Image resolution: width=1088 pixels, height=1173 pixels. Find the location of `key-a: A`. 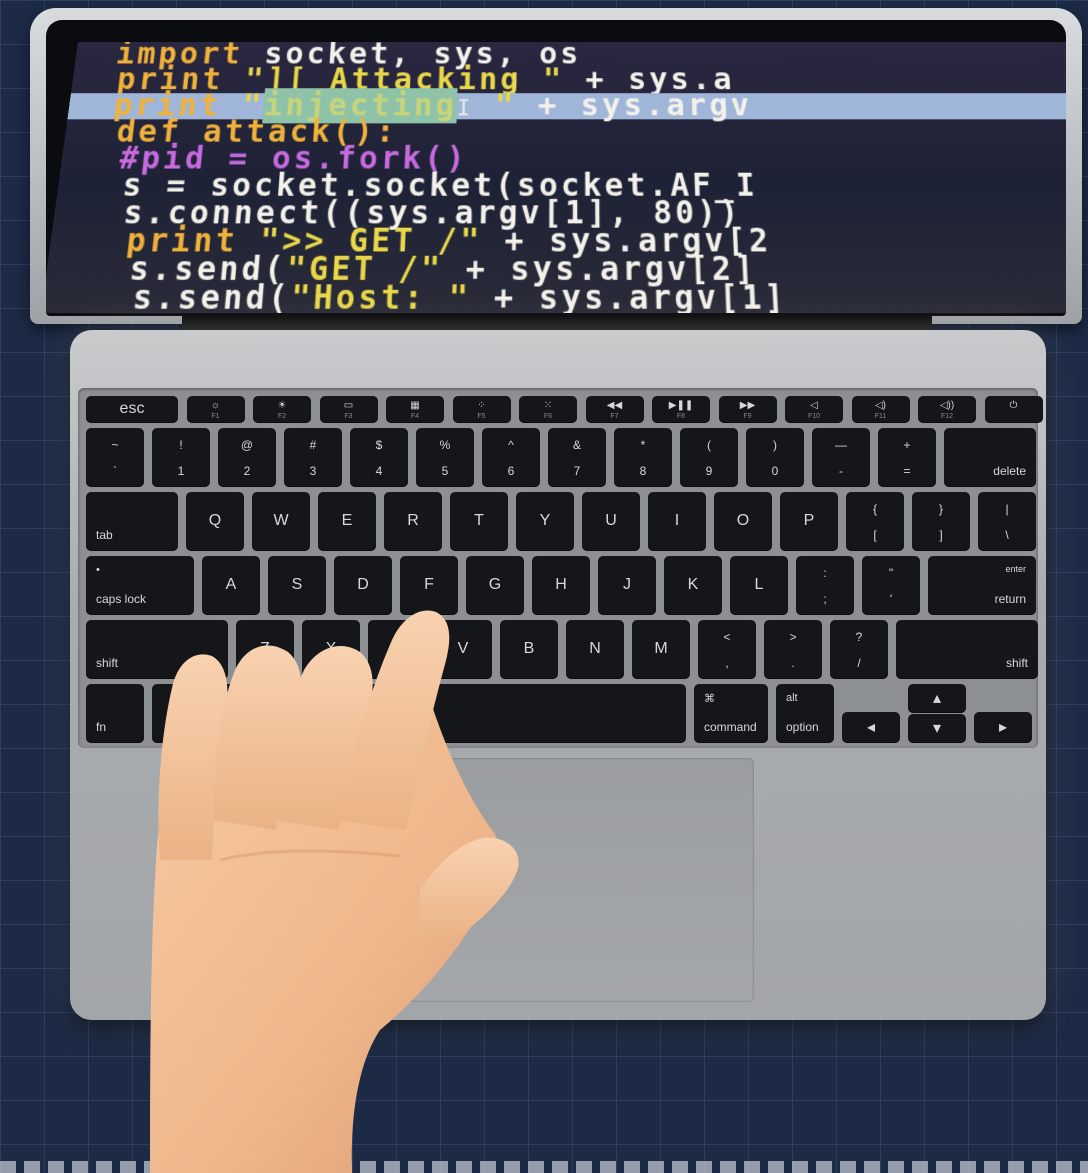

key-a: A is located at coordinates (231, 585).